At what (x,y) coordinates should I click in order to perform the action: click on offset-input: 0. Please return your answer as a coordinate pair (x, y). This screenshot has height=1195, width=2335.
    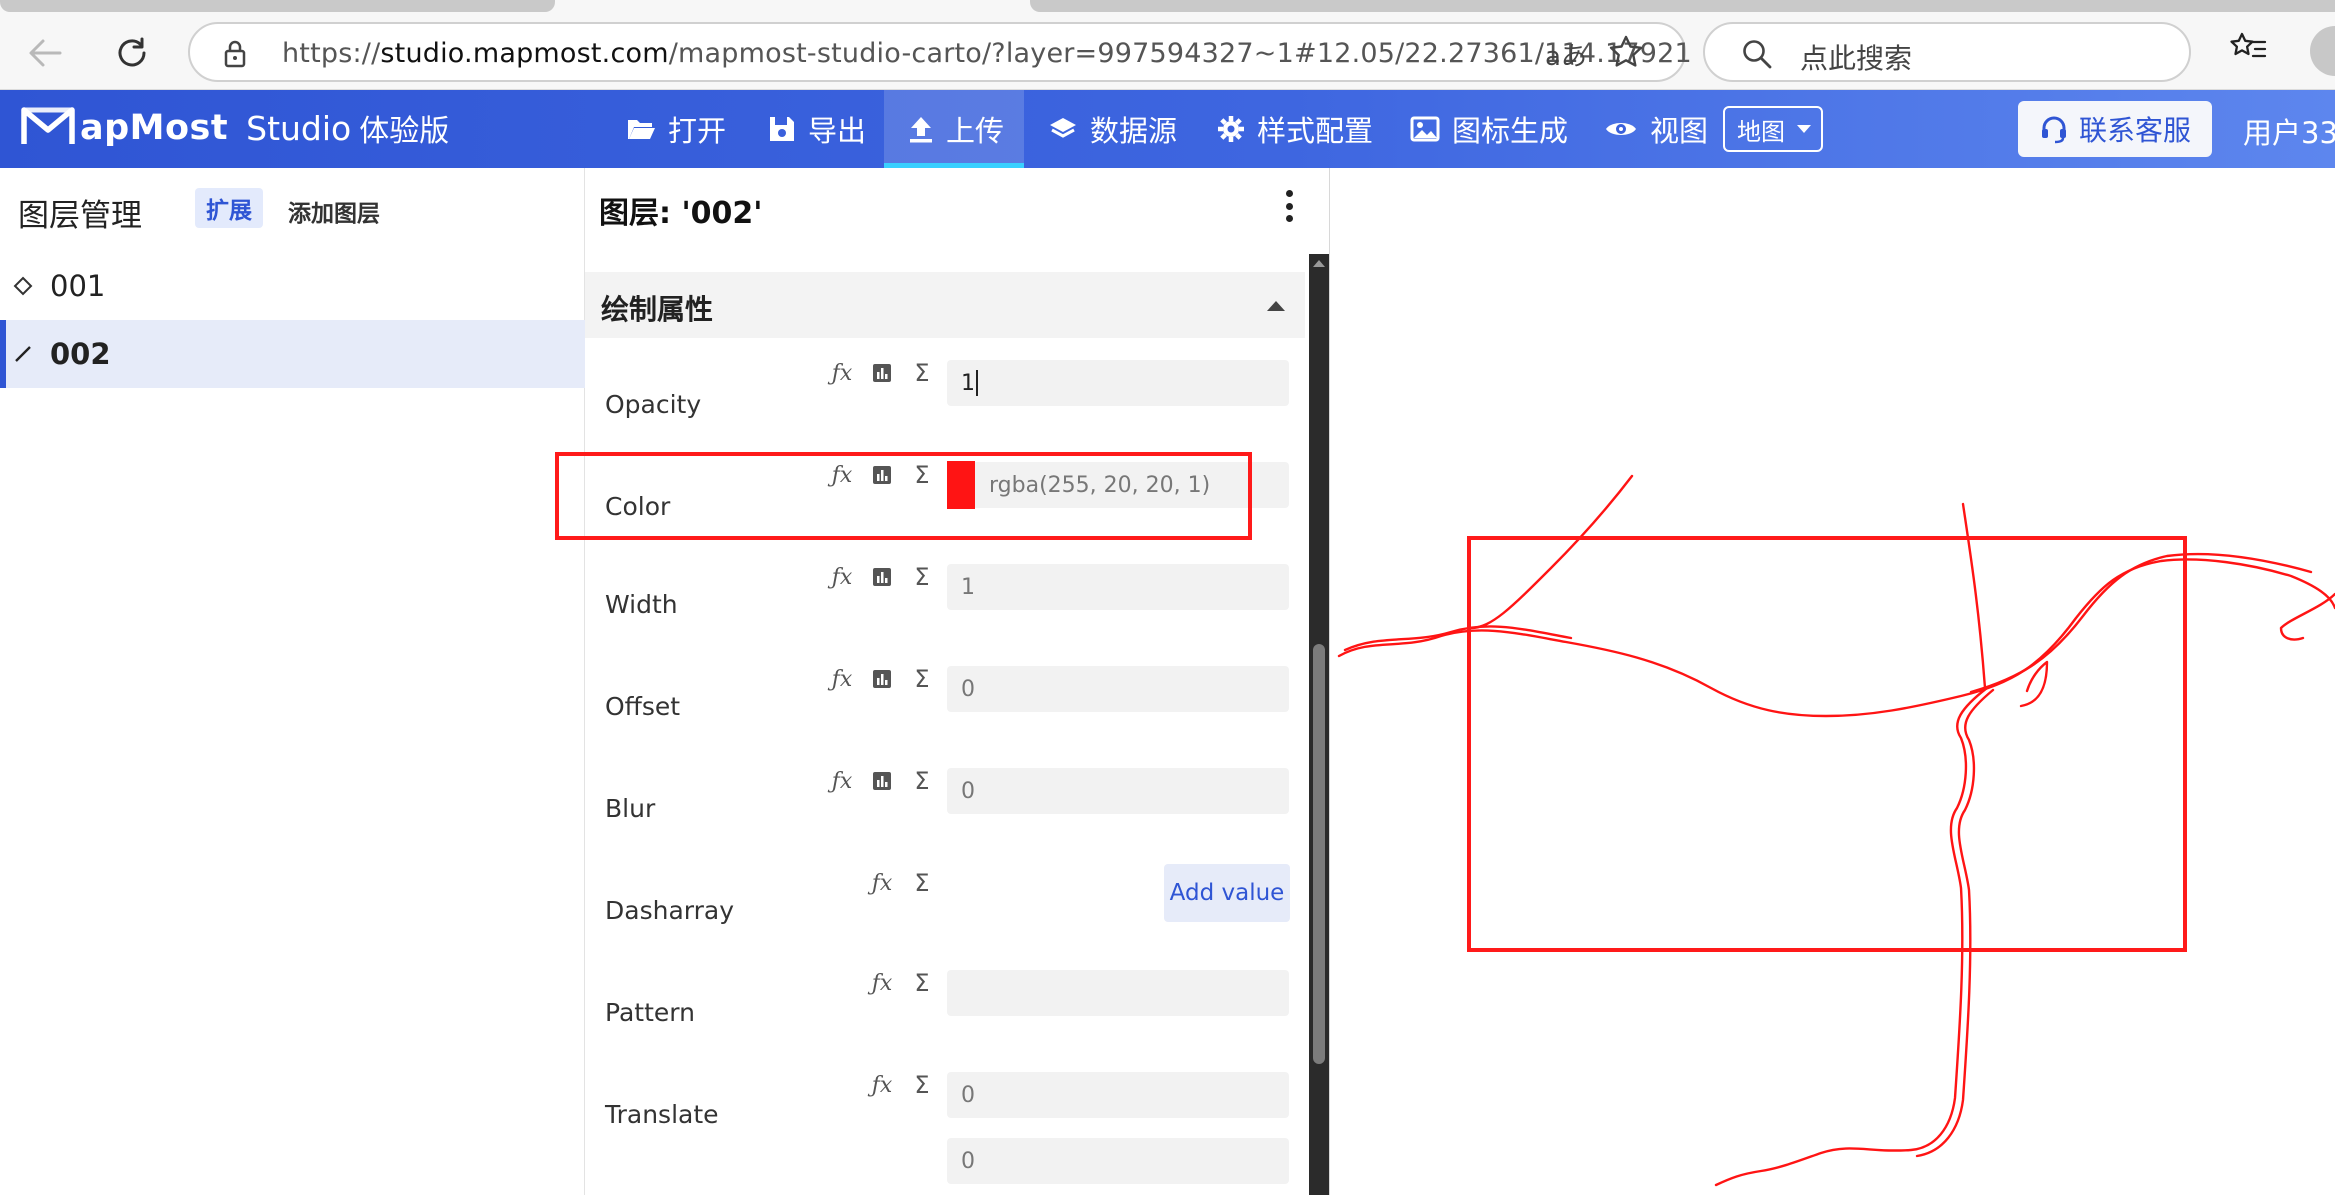
    Looking at the image, I should click on (1118, 689).